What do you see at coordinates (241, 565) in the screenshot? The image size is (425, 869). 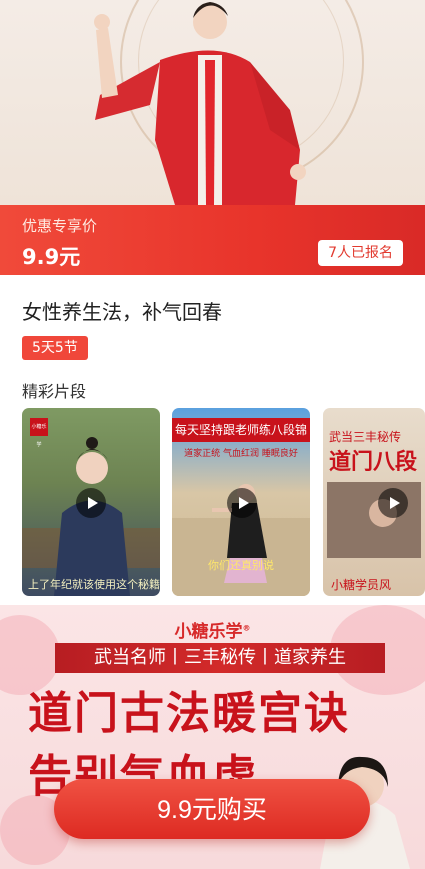 I see `clip-caption: 你们还真别说` at bounding box center [241, 565].